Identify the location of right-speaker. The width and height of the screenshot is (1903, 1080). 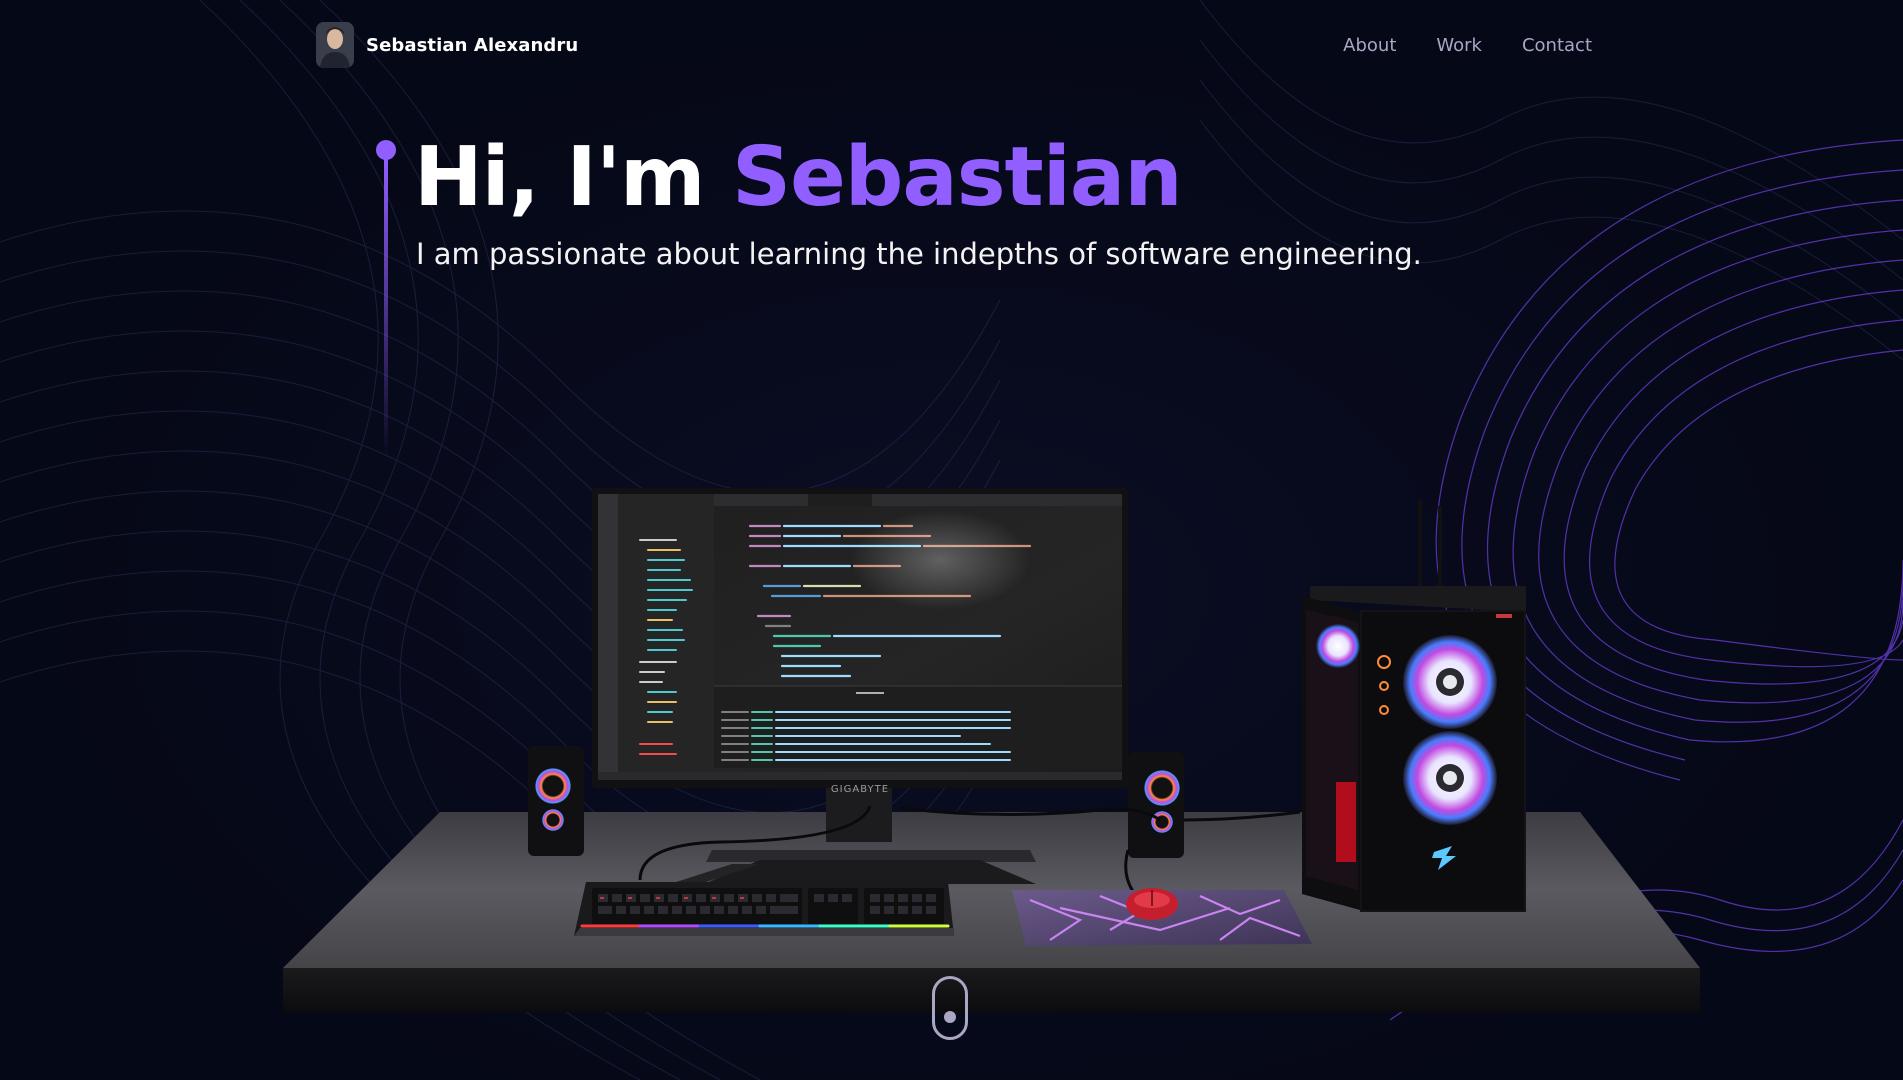
(1156, 805).